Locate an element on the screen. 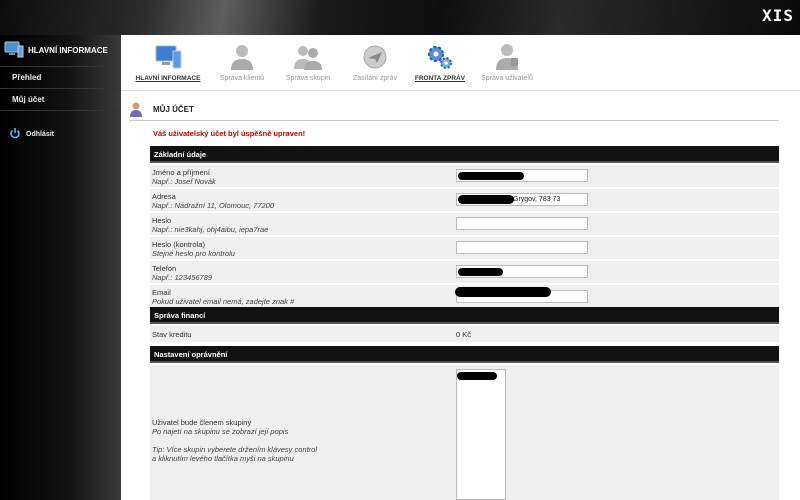 This screenshot has width=800, height=500. sidebar-header-label: Hlavní informace is located at coordinates (68, 50).